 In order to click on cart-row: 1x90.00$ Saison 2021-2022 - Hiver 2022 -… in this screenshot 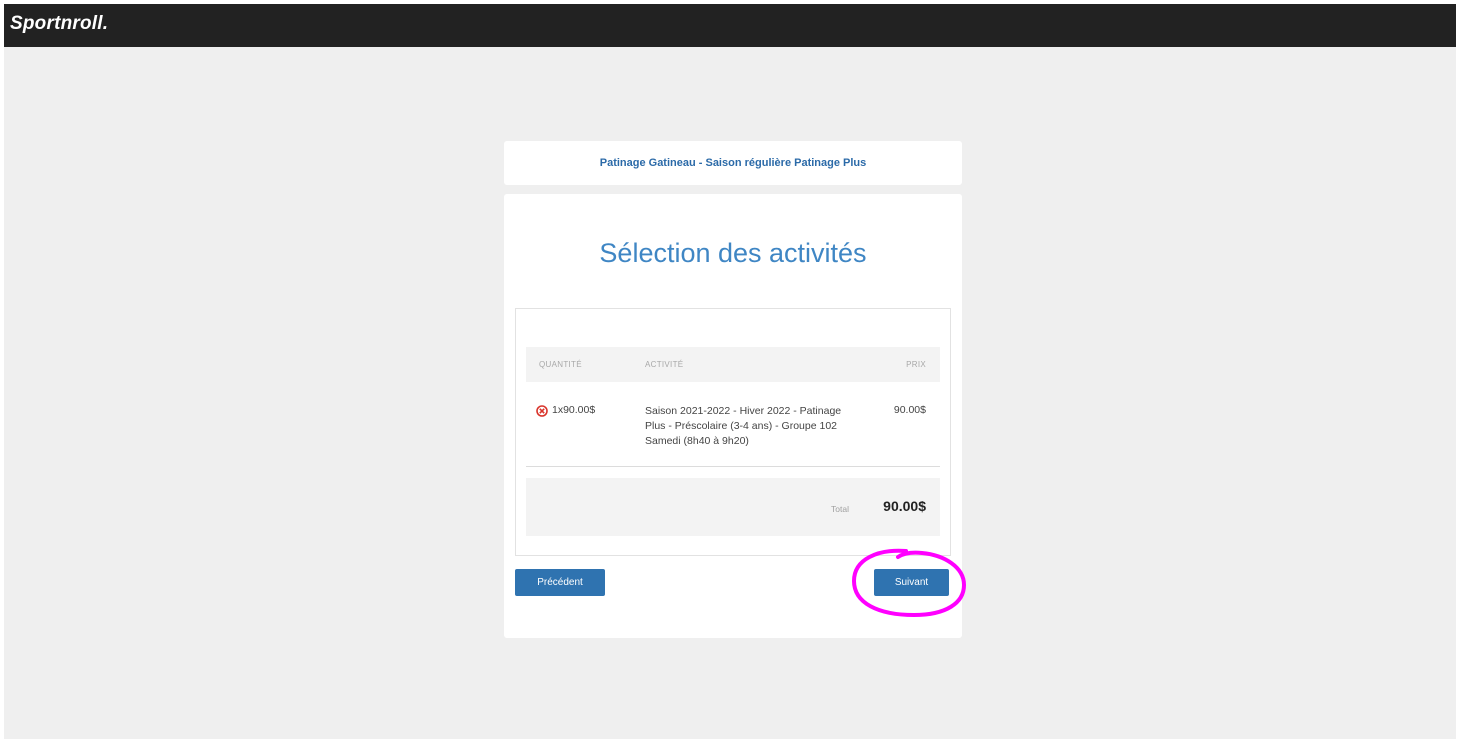, I will do `click(733, 424)`.